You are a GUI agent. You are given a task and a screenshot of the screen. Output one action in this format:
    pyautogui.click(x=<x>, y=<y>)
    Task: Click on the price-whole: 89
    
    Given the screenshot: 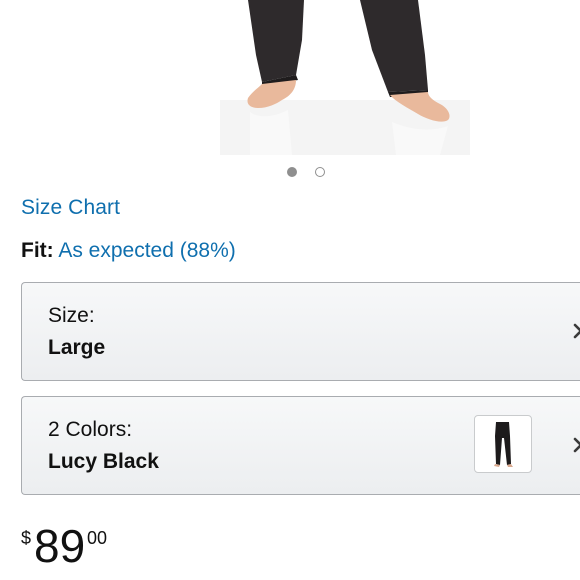 What is the action you would take?
    pyautogui.click(x=60, y=546)
    